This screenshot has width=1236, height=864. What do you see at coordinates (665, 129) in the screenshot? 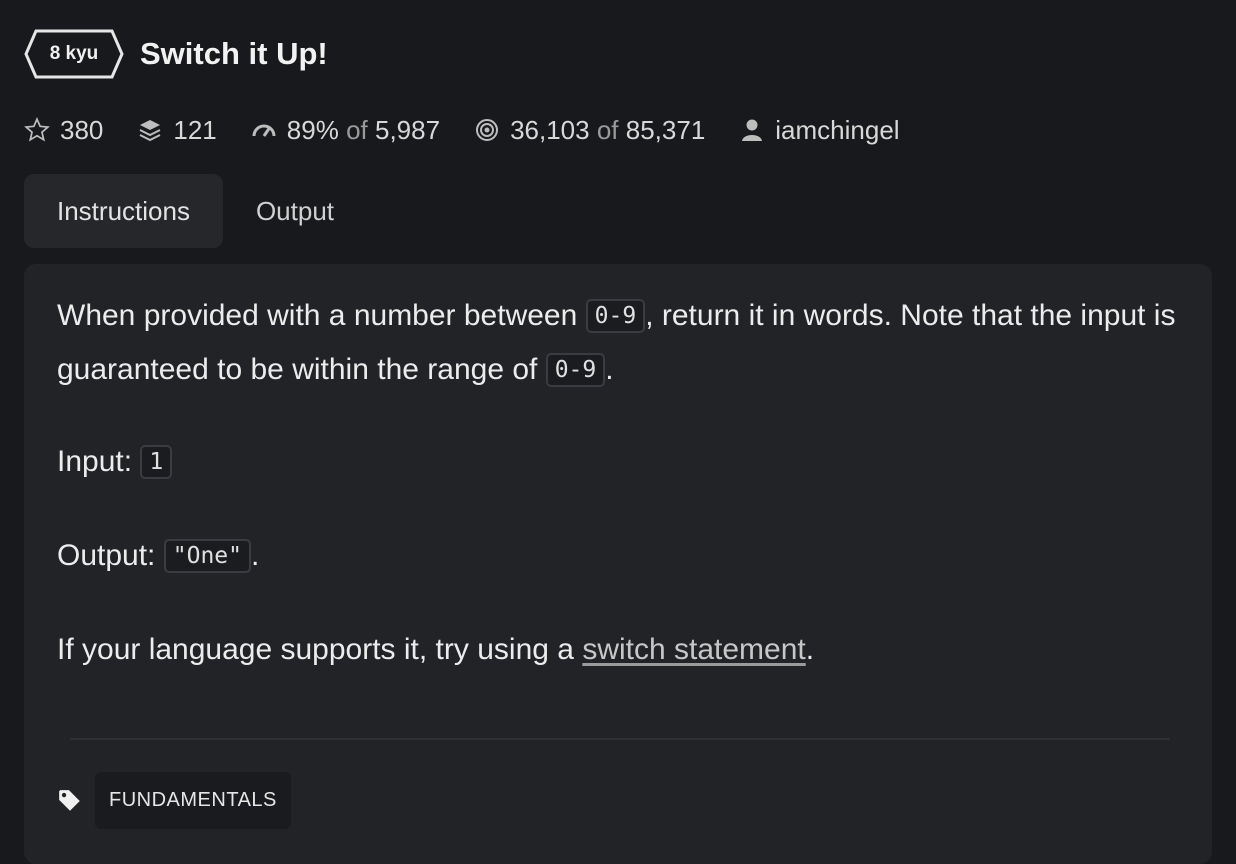
I see `attempts-count: 85,371` at bounding box center [665, 129].